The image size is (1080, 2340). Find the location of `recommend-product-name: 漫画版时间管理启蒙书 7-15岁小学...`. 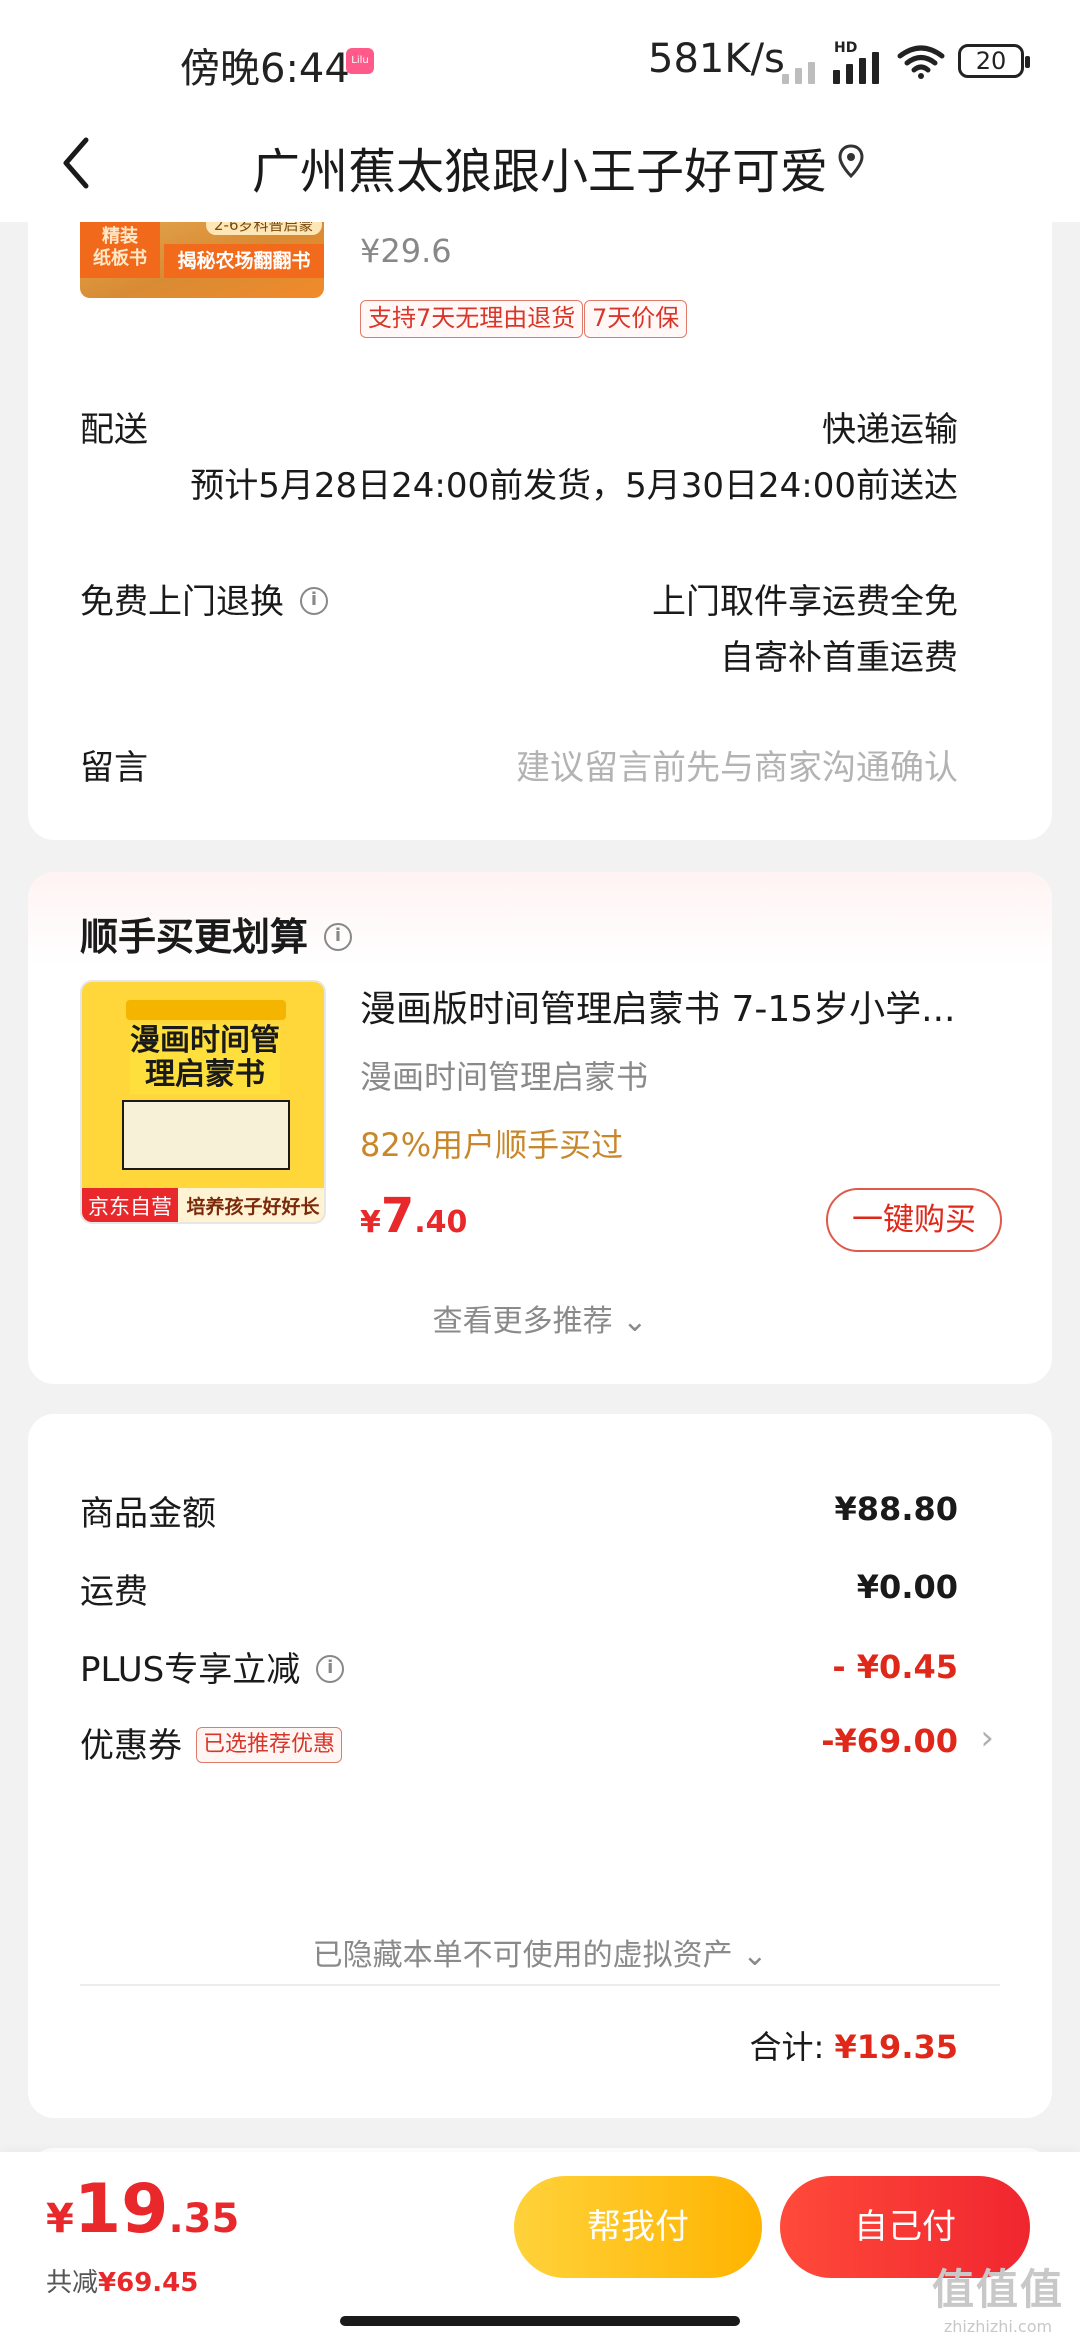

recommend-product-name: 漫画版时间管理启蒙书 7-15岁小学... is located at coordinates (690, 1006).